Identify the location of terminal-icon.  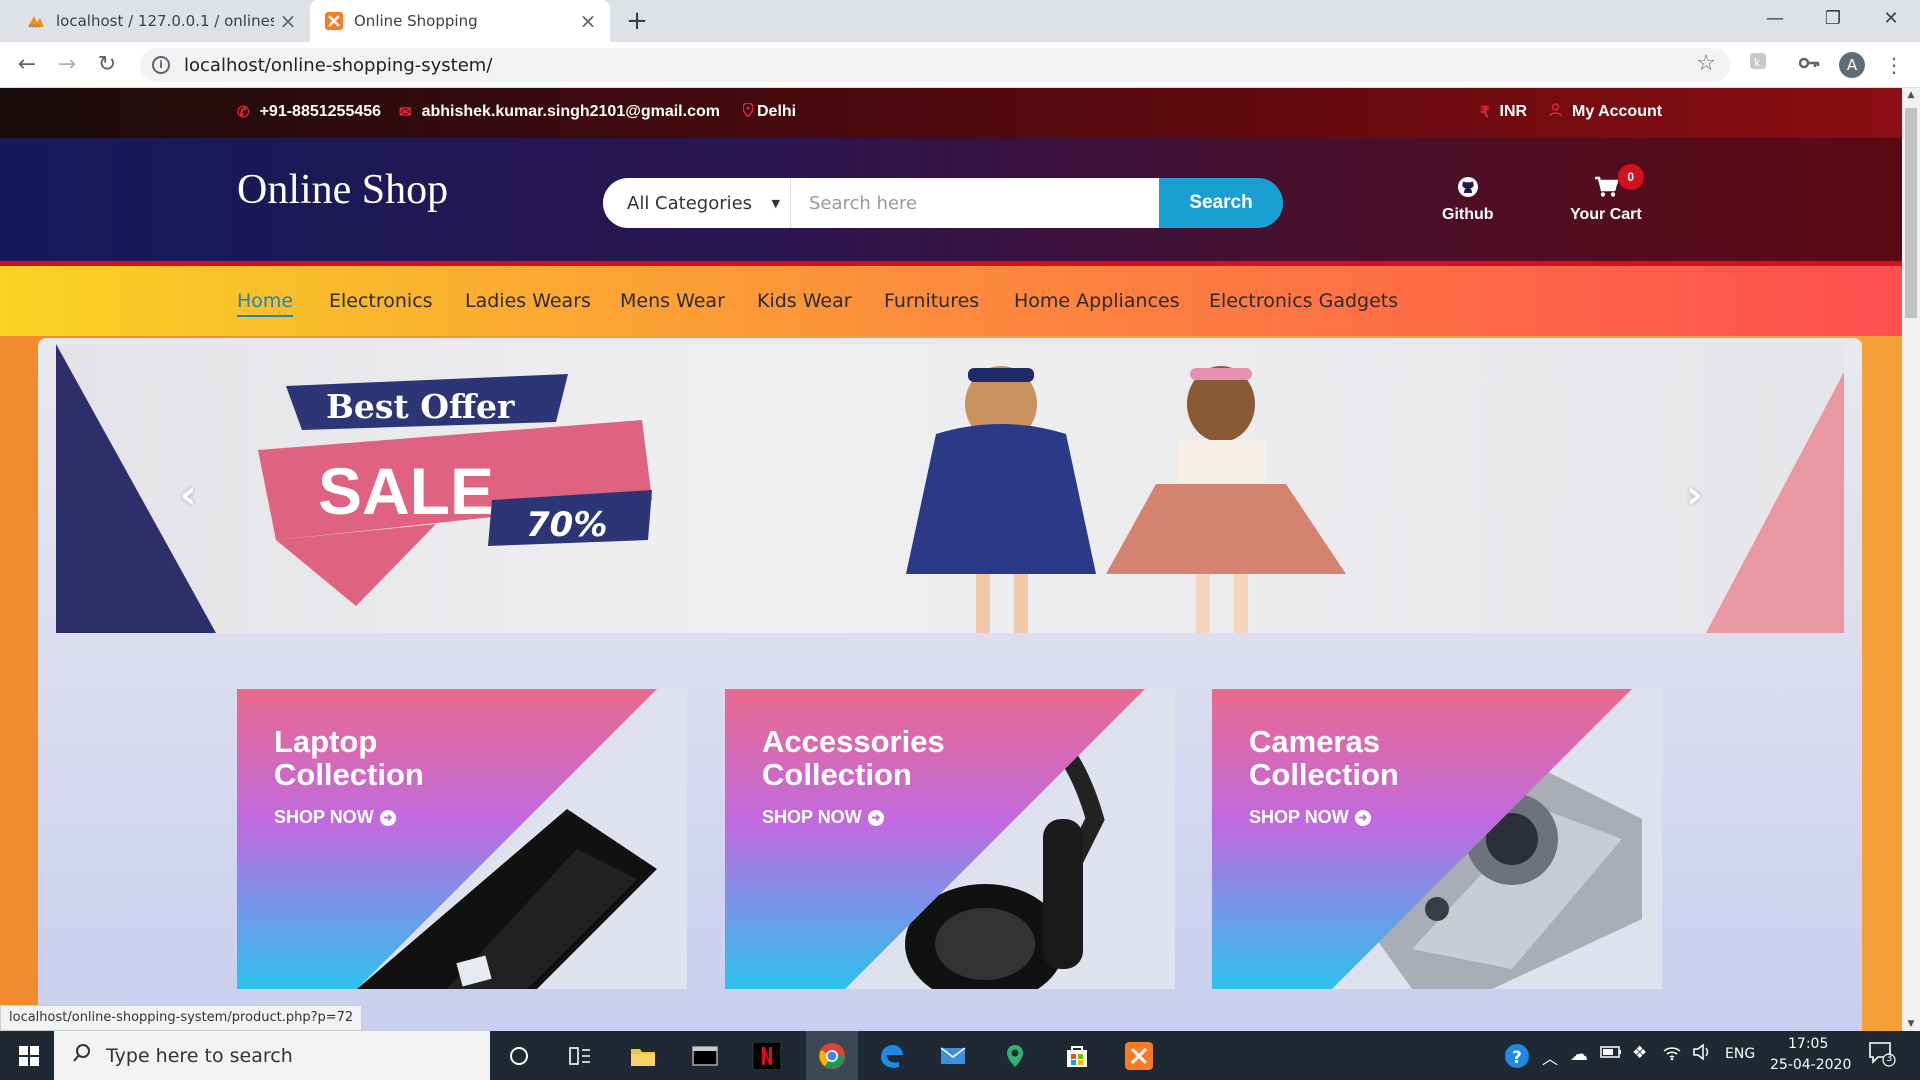
(705, 1056).